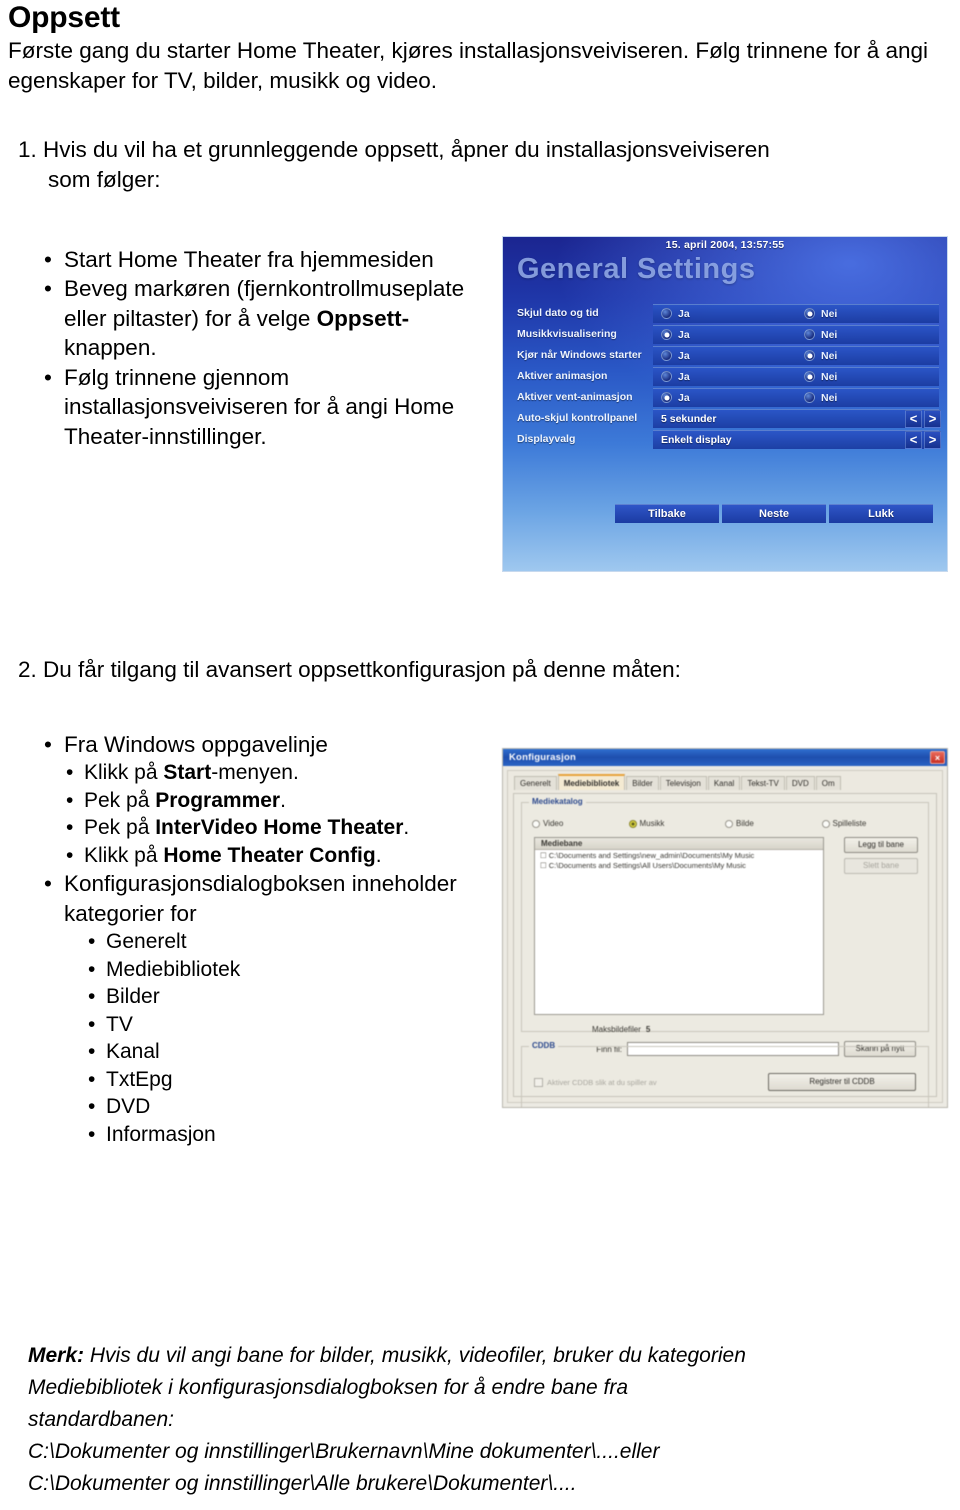 The width and height of the screenshot is (960, 1510). I want to click on list-item-text: Pek på Programmer., so click(185, 800).